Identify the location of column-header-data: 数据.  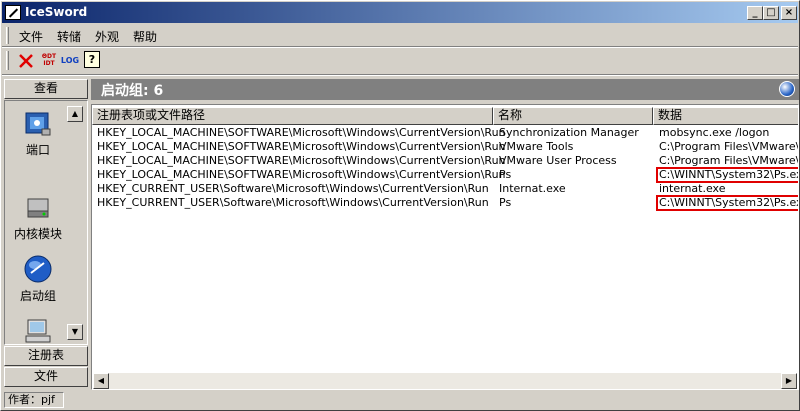
(725, 116).